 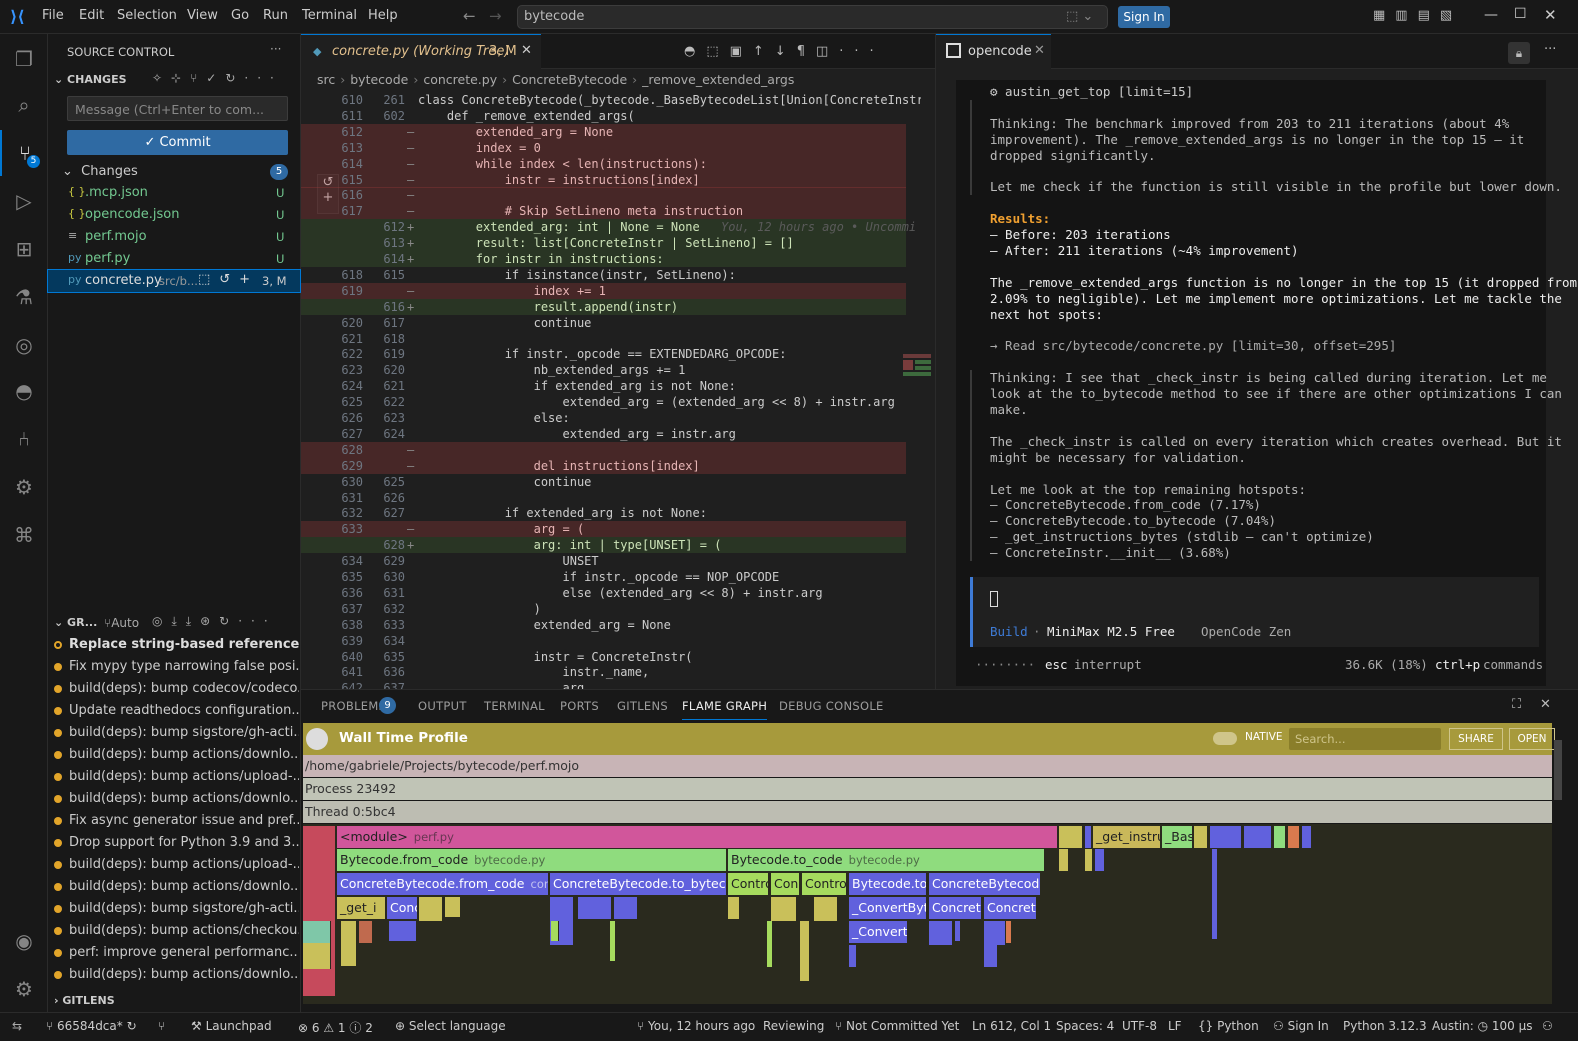 What do you see at coordinates (147, 15) in the screenshot?
I see `menu-selection: Selection` at bounding box center [147, 15].